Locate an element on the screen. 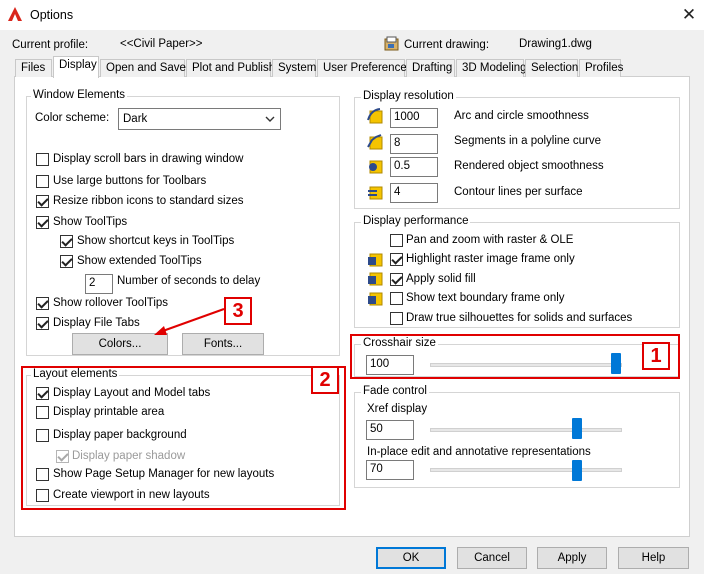  scroll-bars-label: Display scroll bars in drawing window is located at coordinates (148, 159).